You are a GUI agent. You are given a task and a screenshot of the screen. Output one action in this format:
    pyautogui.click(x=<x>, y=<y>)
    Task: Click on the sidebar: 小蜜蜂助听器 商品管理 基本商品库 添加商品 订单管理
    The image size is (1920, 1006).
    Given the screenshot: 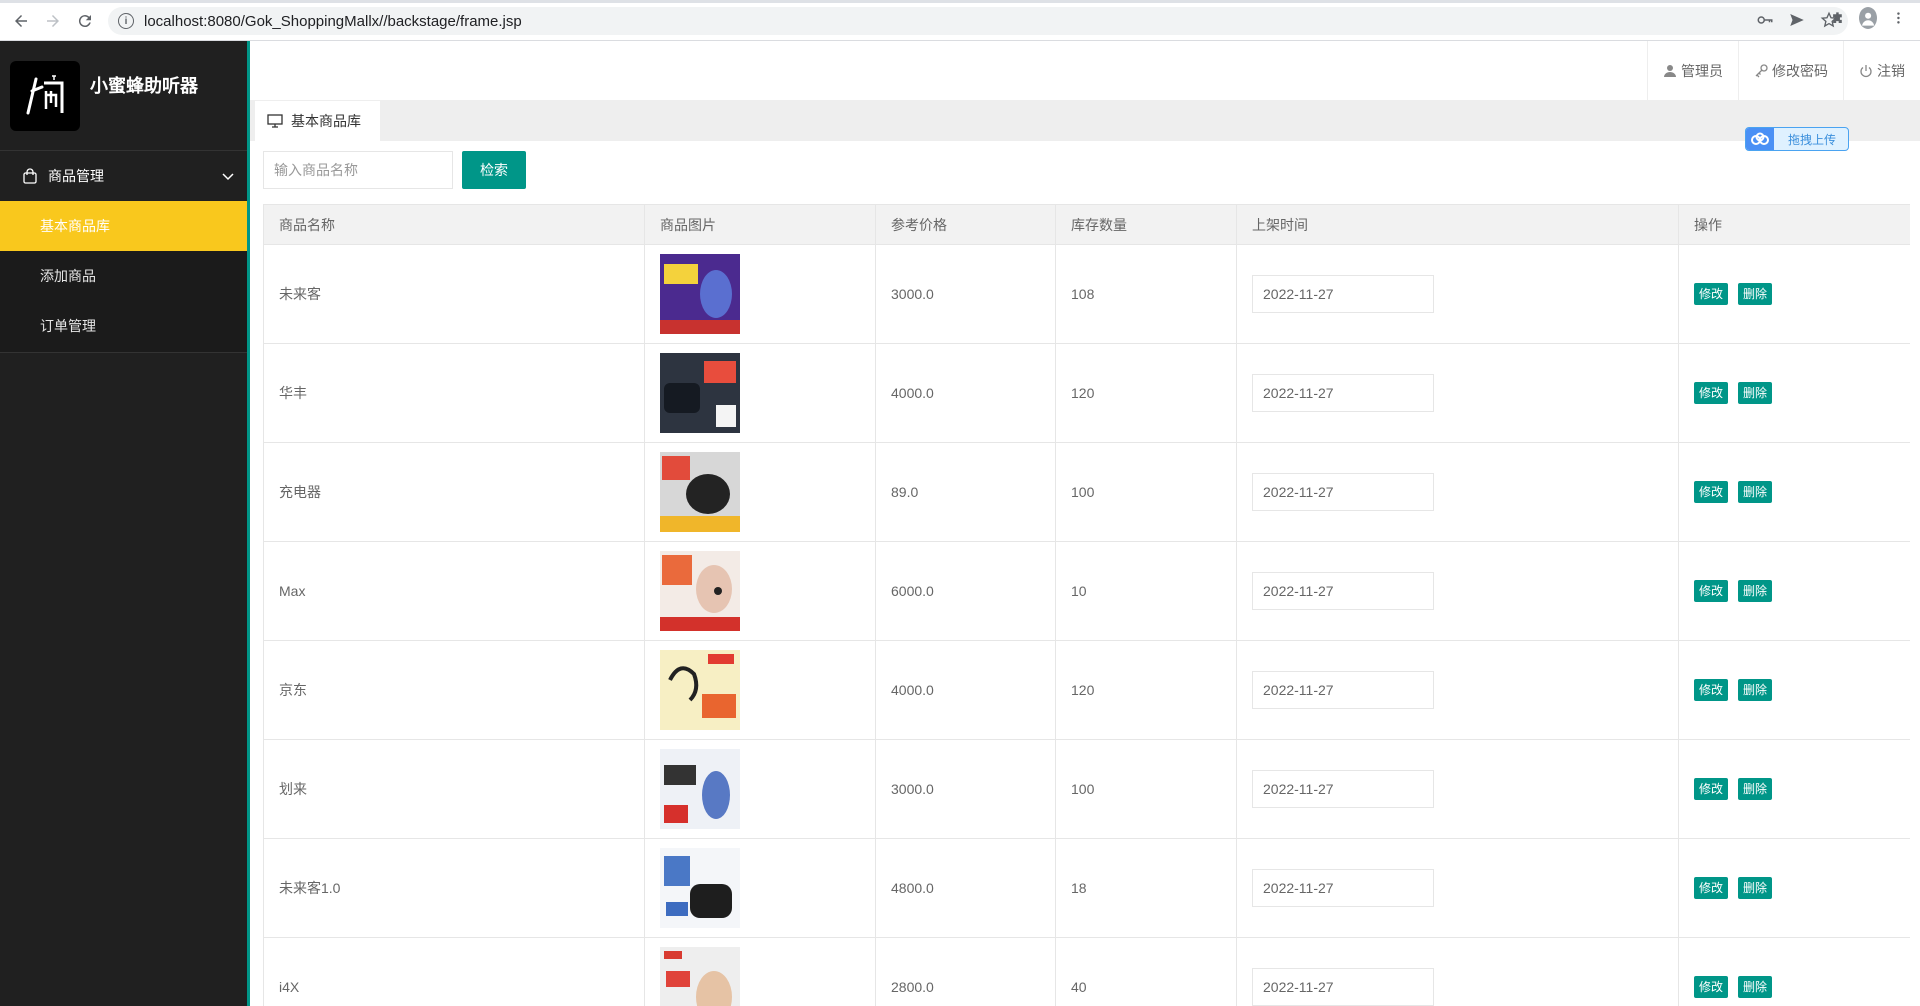 What is the action you would take?
    pyautogui.click(x=125, y=523)
    